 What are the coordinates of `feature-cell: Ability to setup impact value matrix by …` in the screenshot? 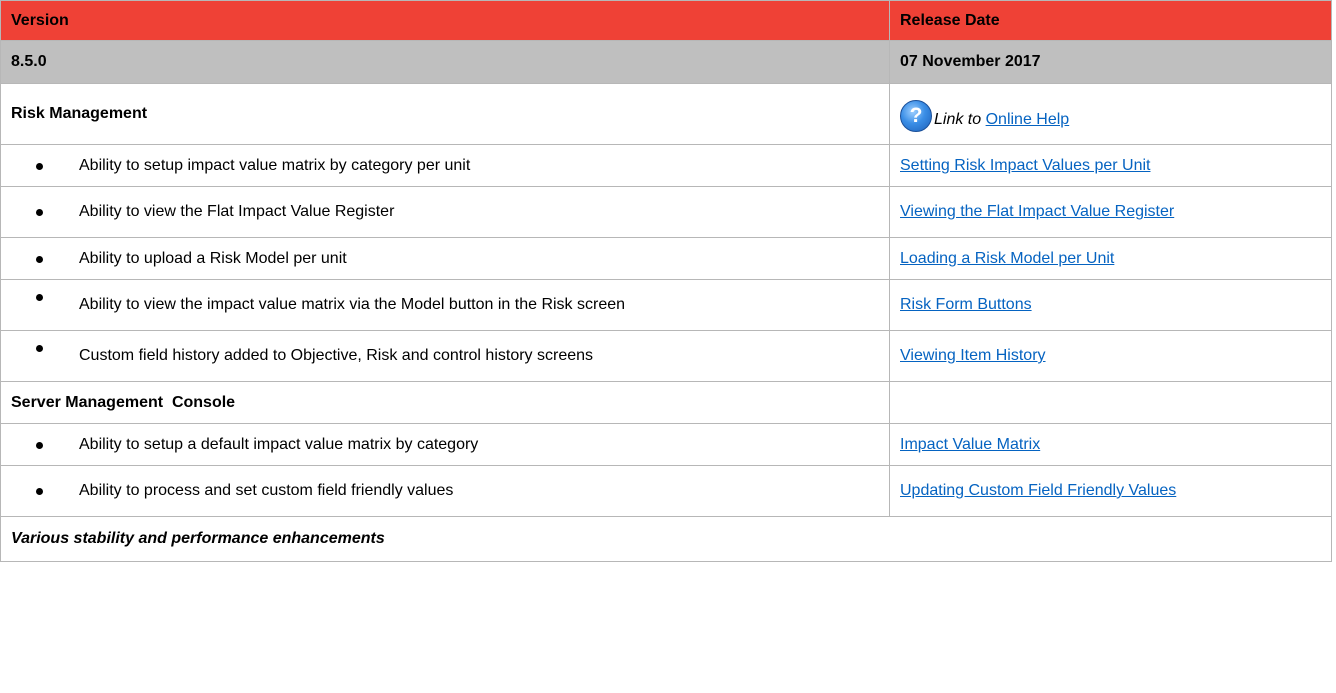 It's located at (445, 165).